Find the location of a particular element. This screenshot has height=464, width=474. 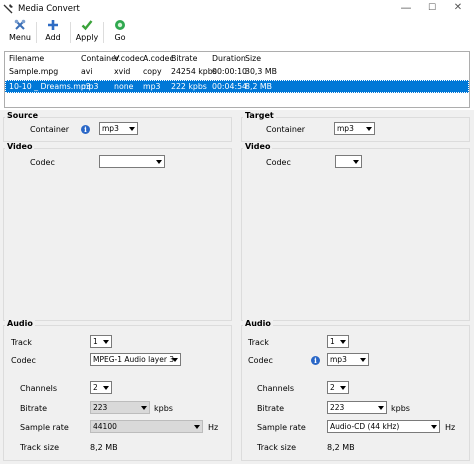

source-container-value: mp3 is located at coordinates (110, 128).